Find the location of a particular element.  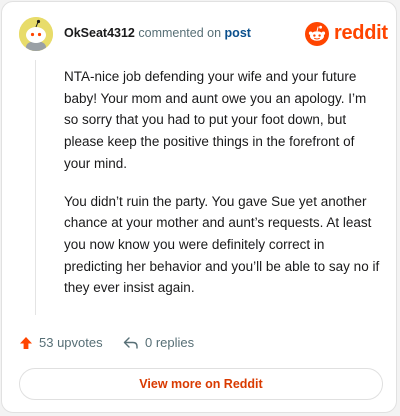

view-more-label: View more on Reddit is located at coordinates (201, 384).